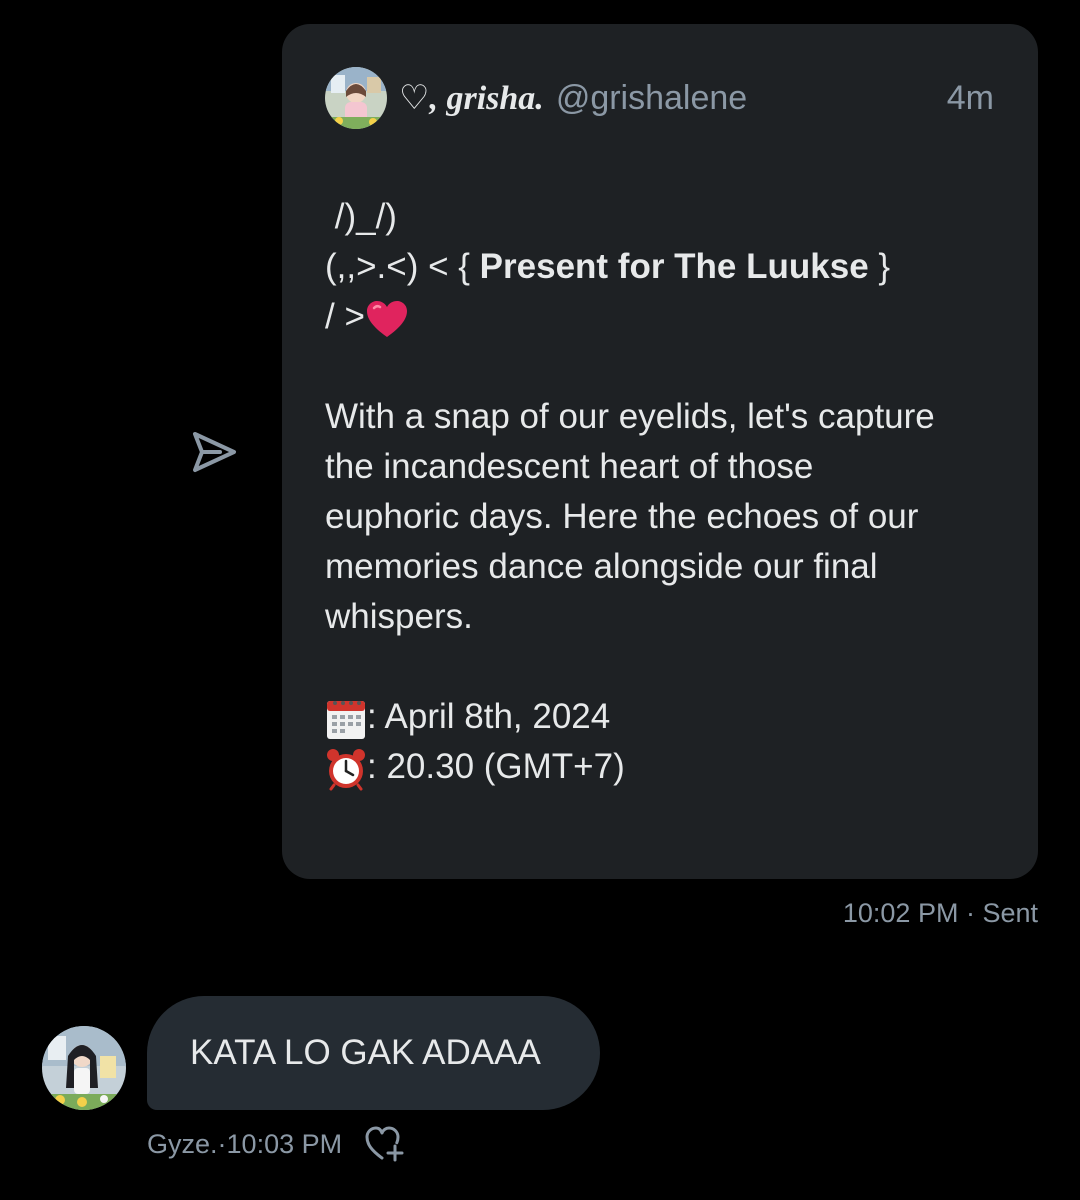 The width and height of the screenshot is (1080, 1200). I want to click on kaomoji-line-2-bold: Present for The Luukse, so click(674, 266).